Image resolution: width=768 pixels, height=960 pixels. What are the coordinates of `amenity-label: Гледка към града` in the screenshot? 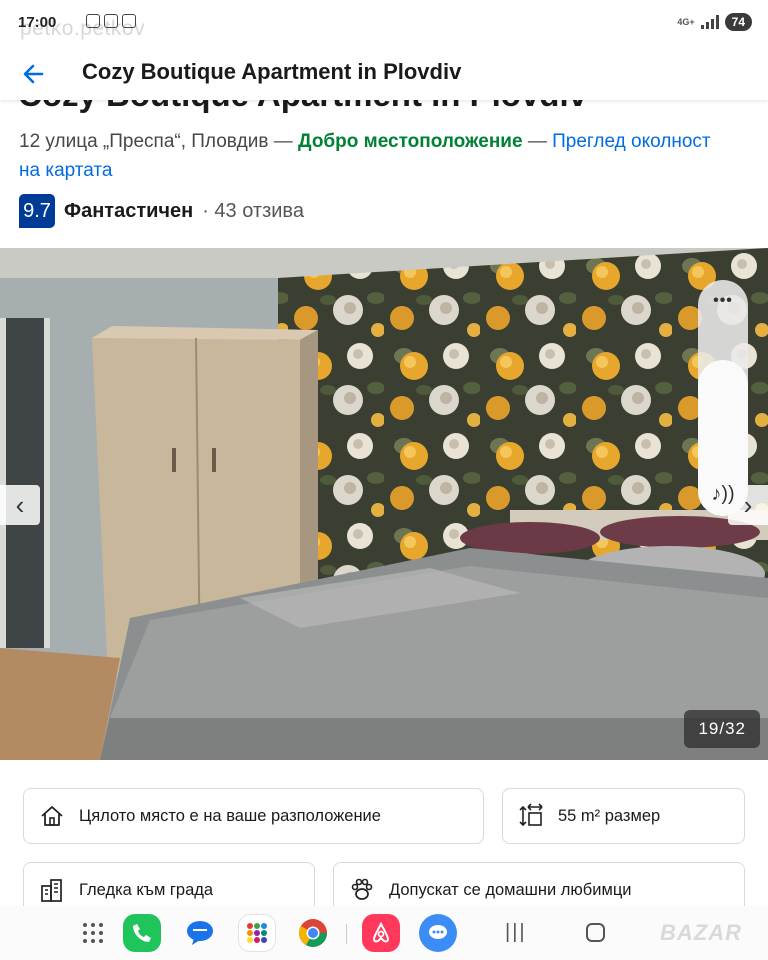 It's located at (146, 889).